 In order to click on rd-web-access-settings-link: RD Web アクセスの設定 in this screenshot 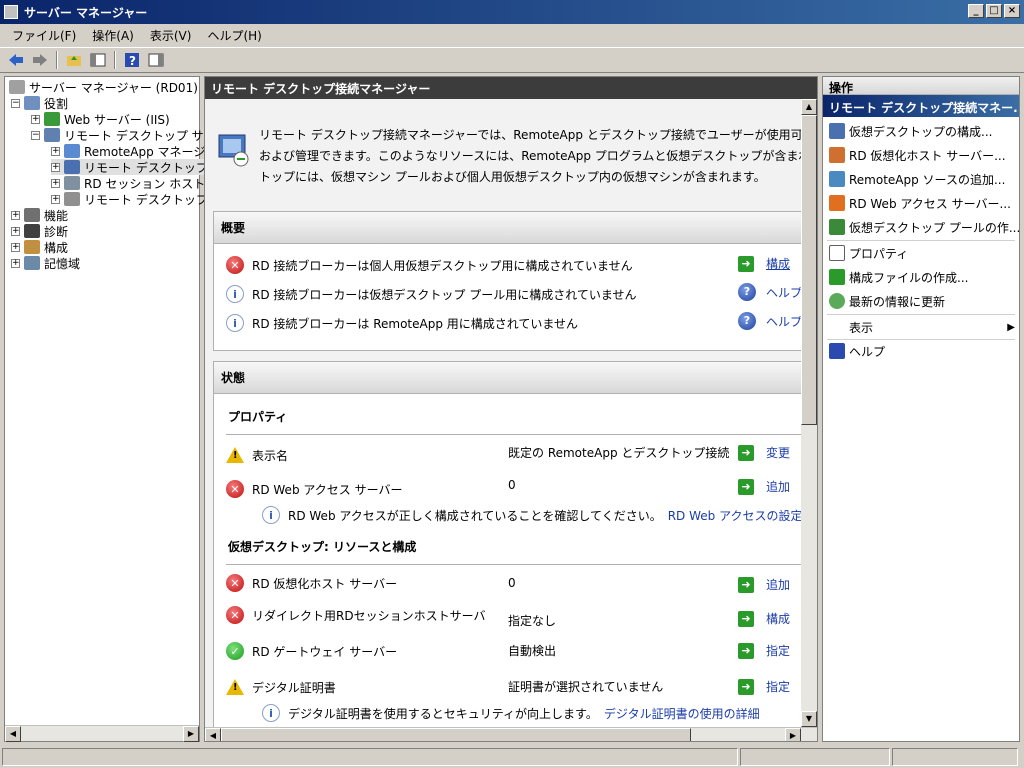, I will do `click(734, 515)`.